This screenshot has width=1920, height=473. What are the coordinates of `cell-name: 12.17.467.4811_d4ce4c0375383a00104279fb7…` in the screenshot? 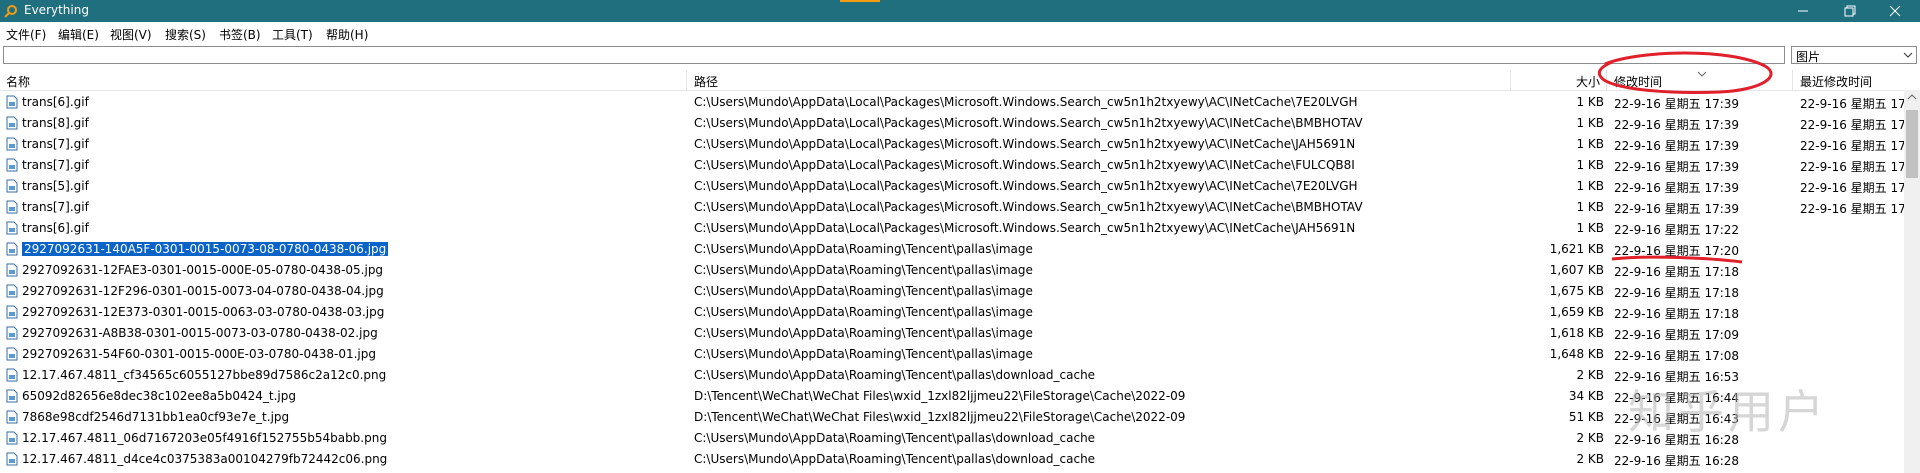 It's located at (352, 459).